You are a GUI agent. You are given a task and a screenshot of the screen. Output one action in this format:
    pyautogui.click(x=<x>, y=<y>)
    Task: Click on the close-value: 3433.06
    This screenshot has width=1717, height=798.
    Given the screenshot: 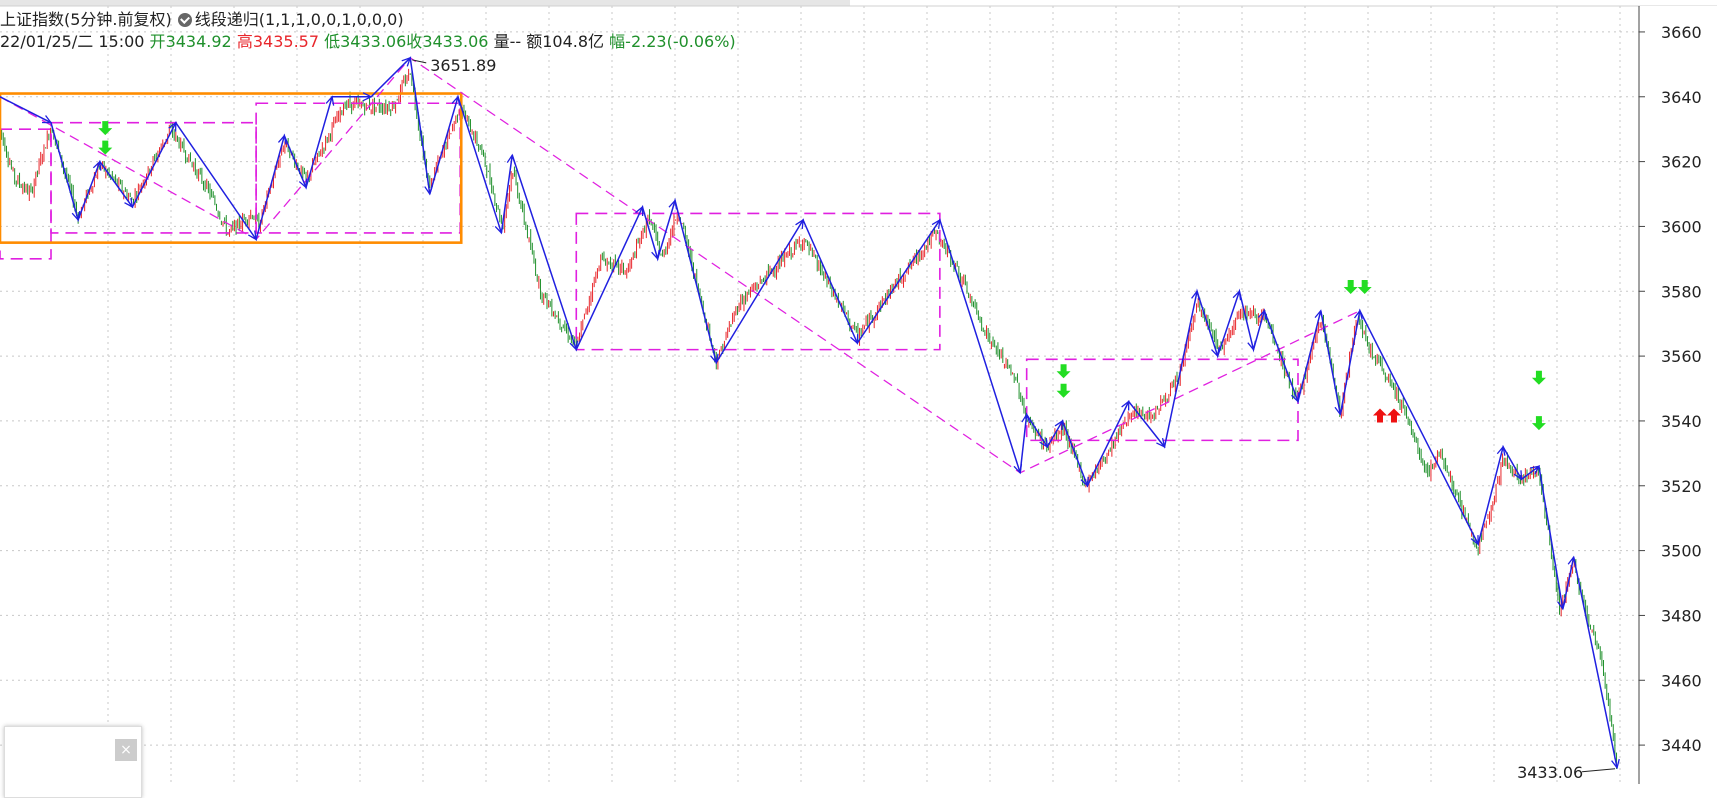 What is the action you would take?
    pyautogui.click(x=455, y=41)
    